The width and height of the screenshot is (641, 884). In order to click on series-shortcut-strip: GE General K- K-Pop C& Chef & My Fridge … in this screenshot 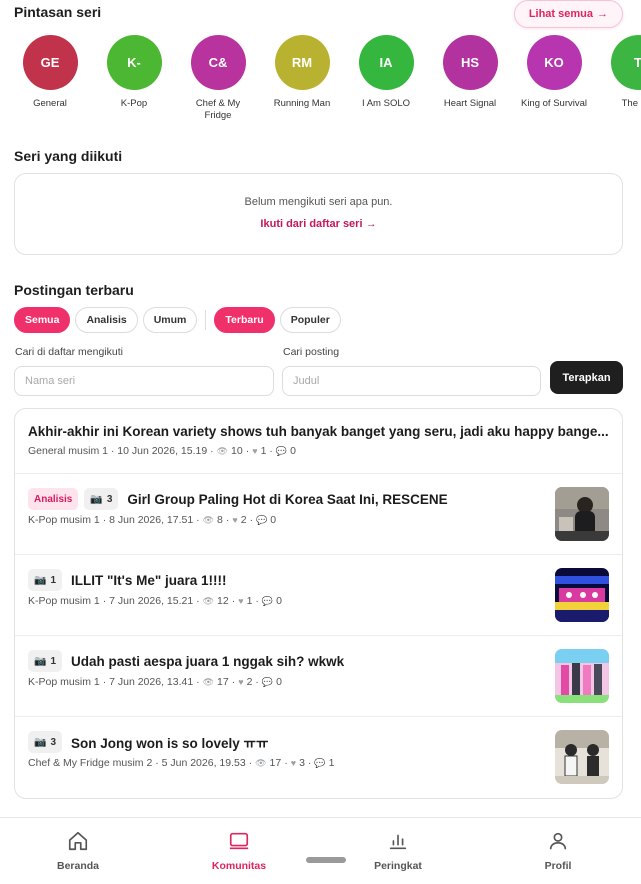, I will do `click(324, 80)`.